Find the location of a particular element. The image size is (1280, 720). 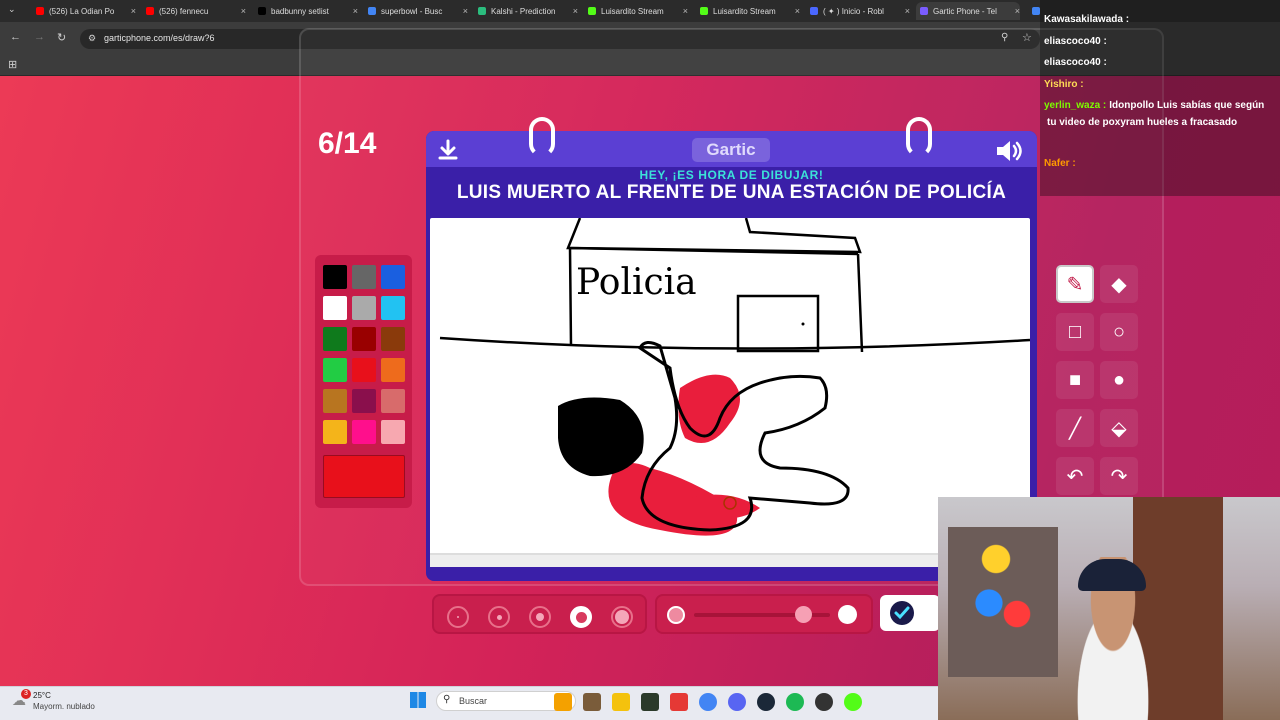

binder-ring-right is located at coordinates (919, 137).